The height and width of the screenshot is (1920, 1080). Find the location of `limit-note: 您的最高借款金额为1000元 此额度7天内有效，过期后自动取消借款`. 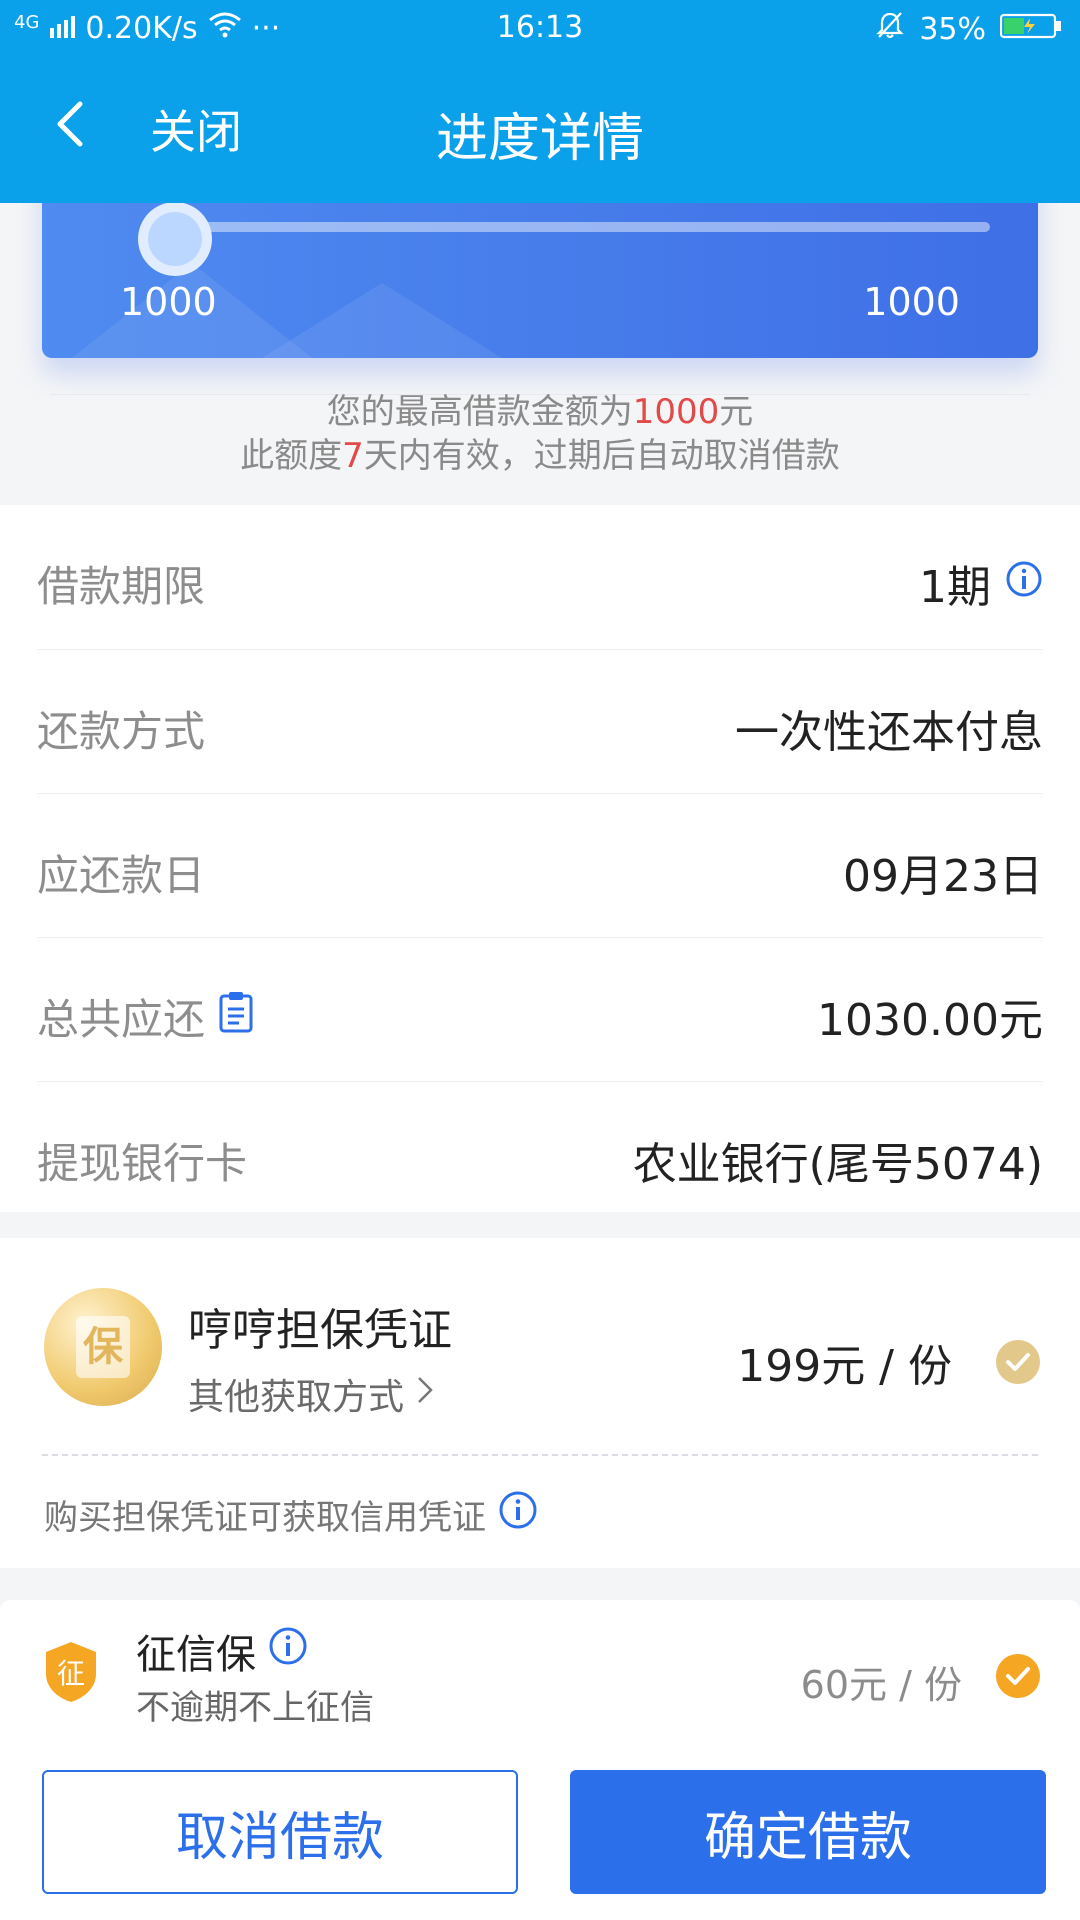

limit-note: 您的最高借款金额为1000元 此额度7天内有效，过期后自动取消借款 is located at coordinates (540, 434).